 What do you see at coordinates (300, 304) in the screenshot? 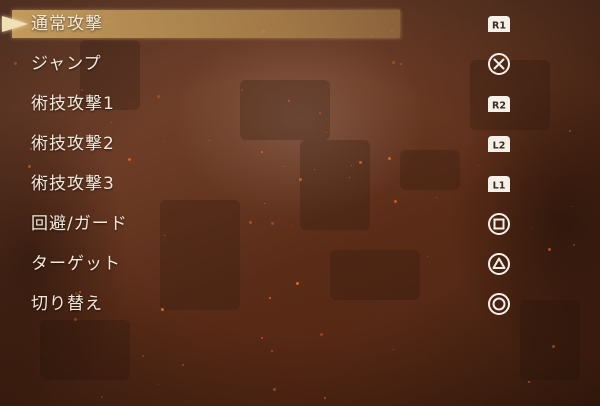
I see `menu-row-switch: 切り替え` at bounding box center [300, 304].